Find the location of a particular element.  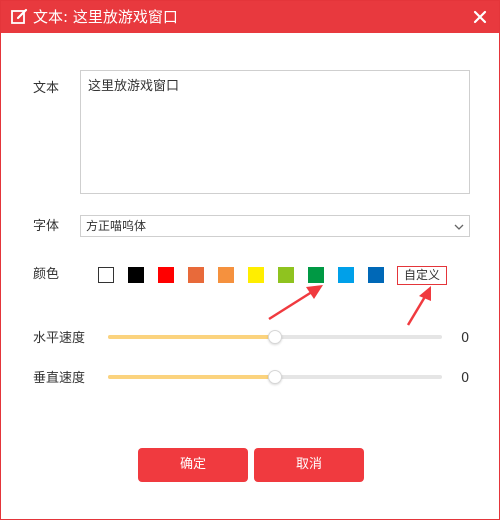

font-label: 字体 is located at coordinates (46, 226).